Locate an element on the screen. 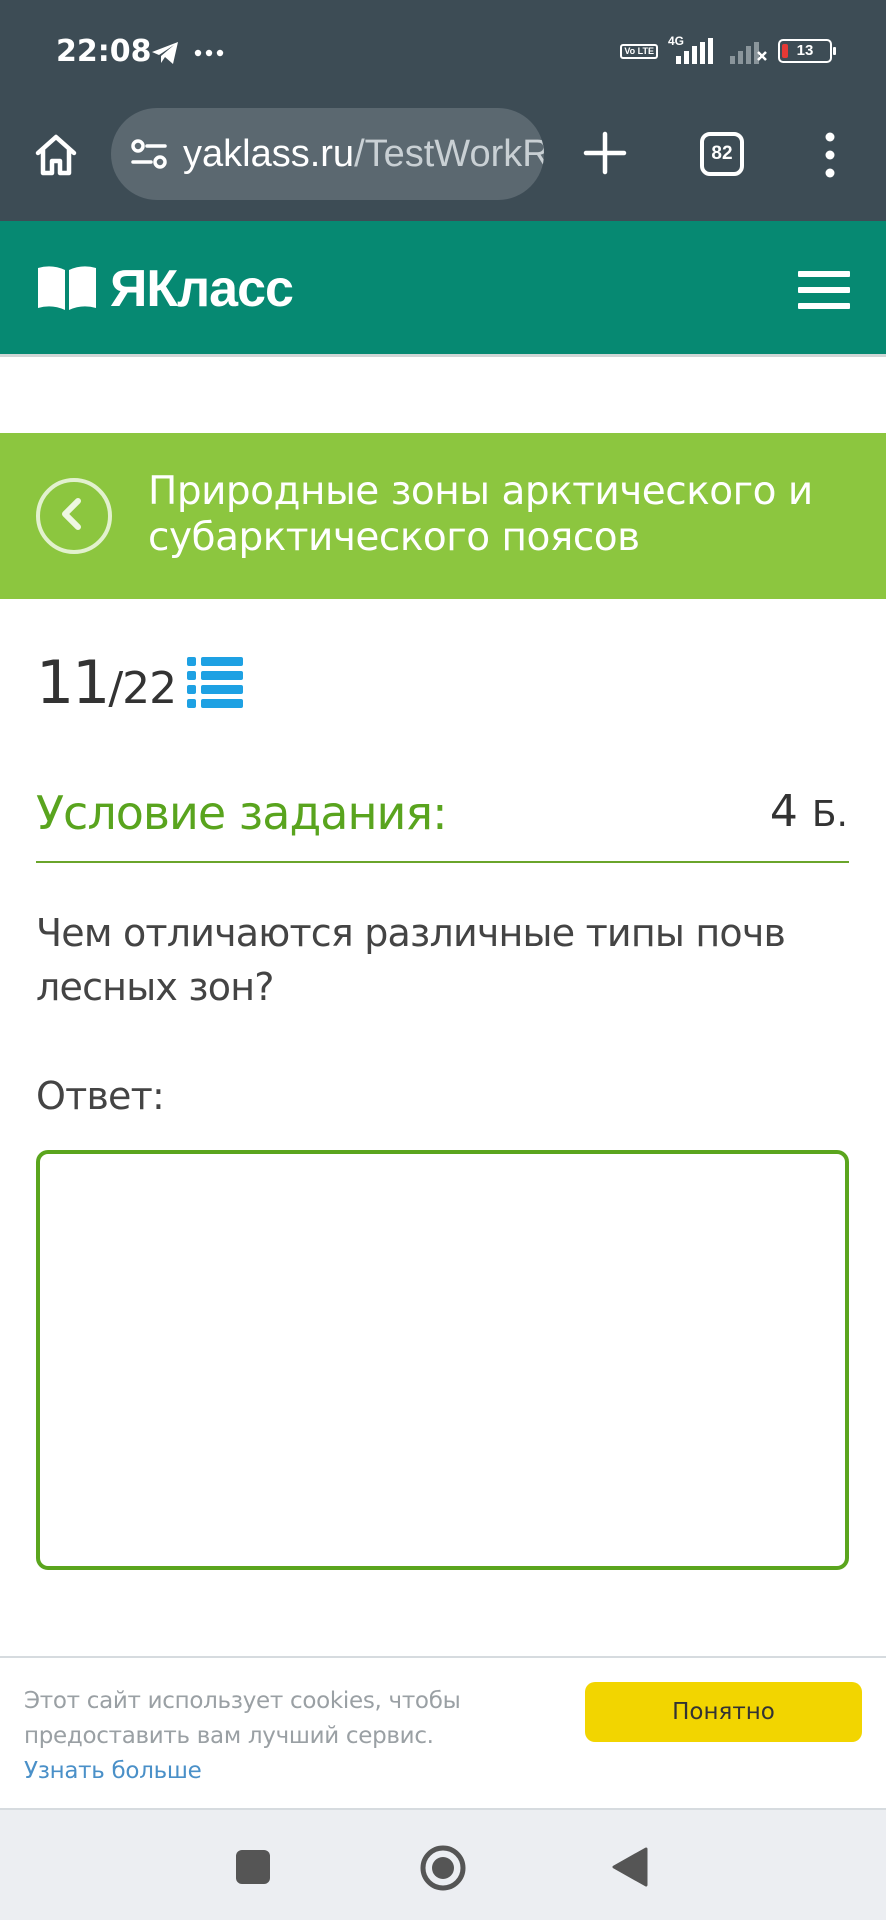 The height and width of the screenshot is (1920, 886). tabs-icon: 82 is located at coordinates (722, 154).